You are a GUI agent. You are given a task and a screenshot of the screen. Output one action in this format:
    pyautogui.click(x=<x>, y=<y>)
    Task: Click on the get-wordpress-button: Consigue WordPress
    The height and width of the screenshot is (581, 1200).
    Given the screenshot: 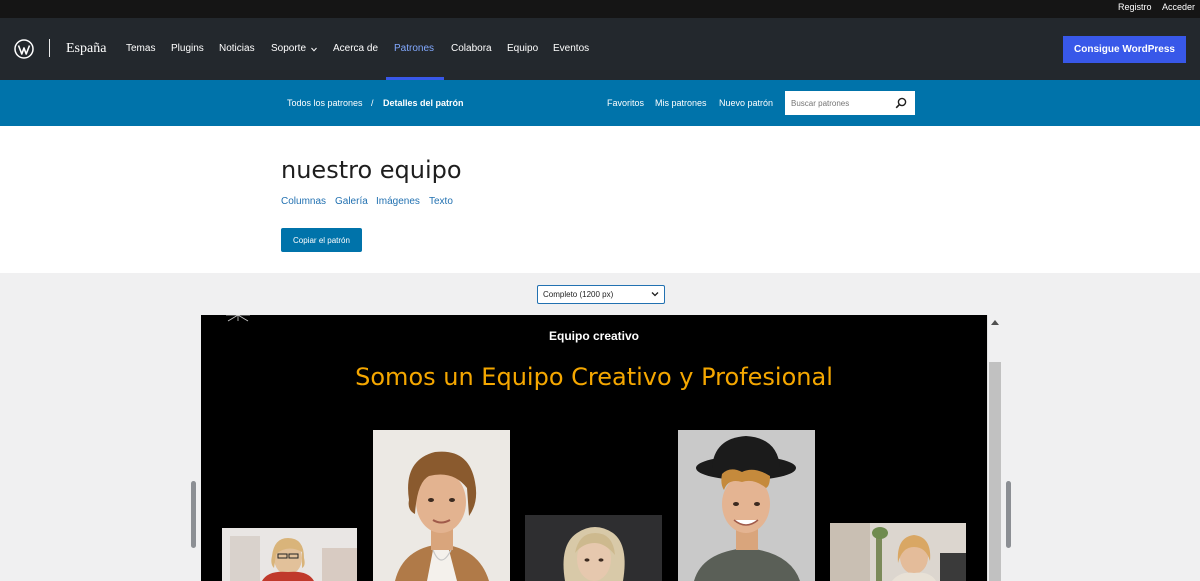 What is the action you would take?
    pyautogui.click(x=1124, y=49)
    